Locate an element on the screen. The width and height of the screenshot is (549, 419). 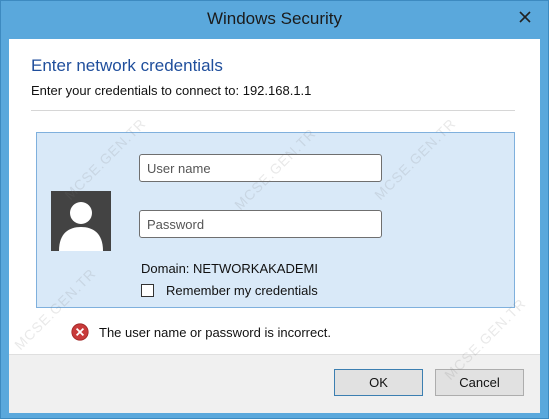
username-input is located at coordinates (260, 168).